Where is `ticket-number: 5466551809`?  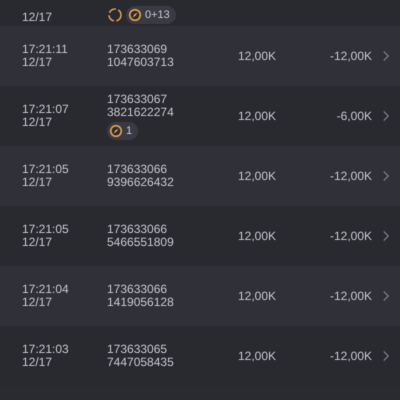
ticket-number: 5466551809 is located at coordinates (141, 242).